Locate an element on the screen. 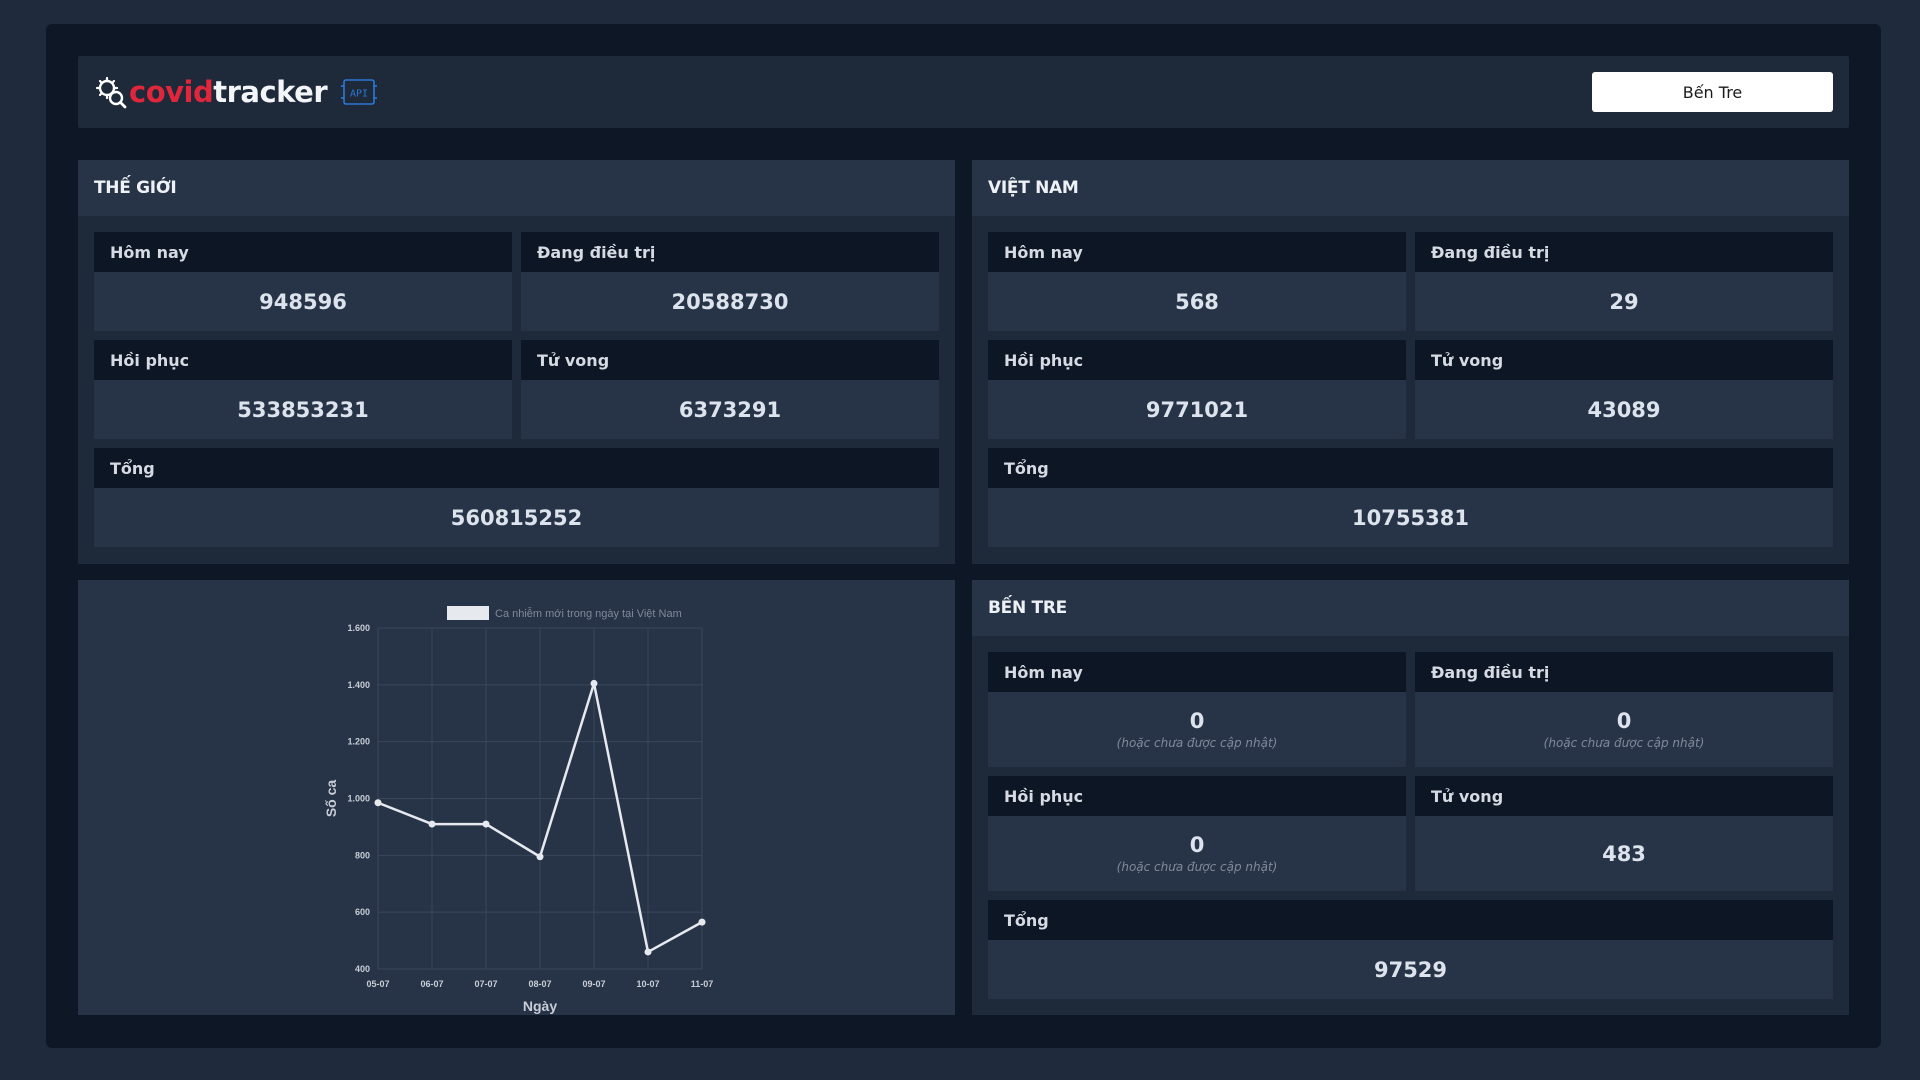  virus-search-icon is located at coordinates (111, 92).